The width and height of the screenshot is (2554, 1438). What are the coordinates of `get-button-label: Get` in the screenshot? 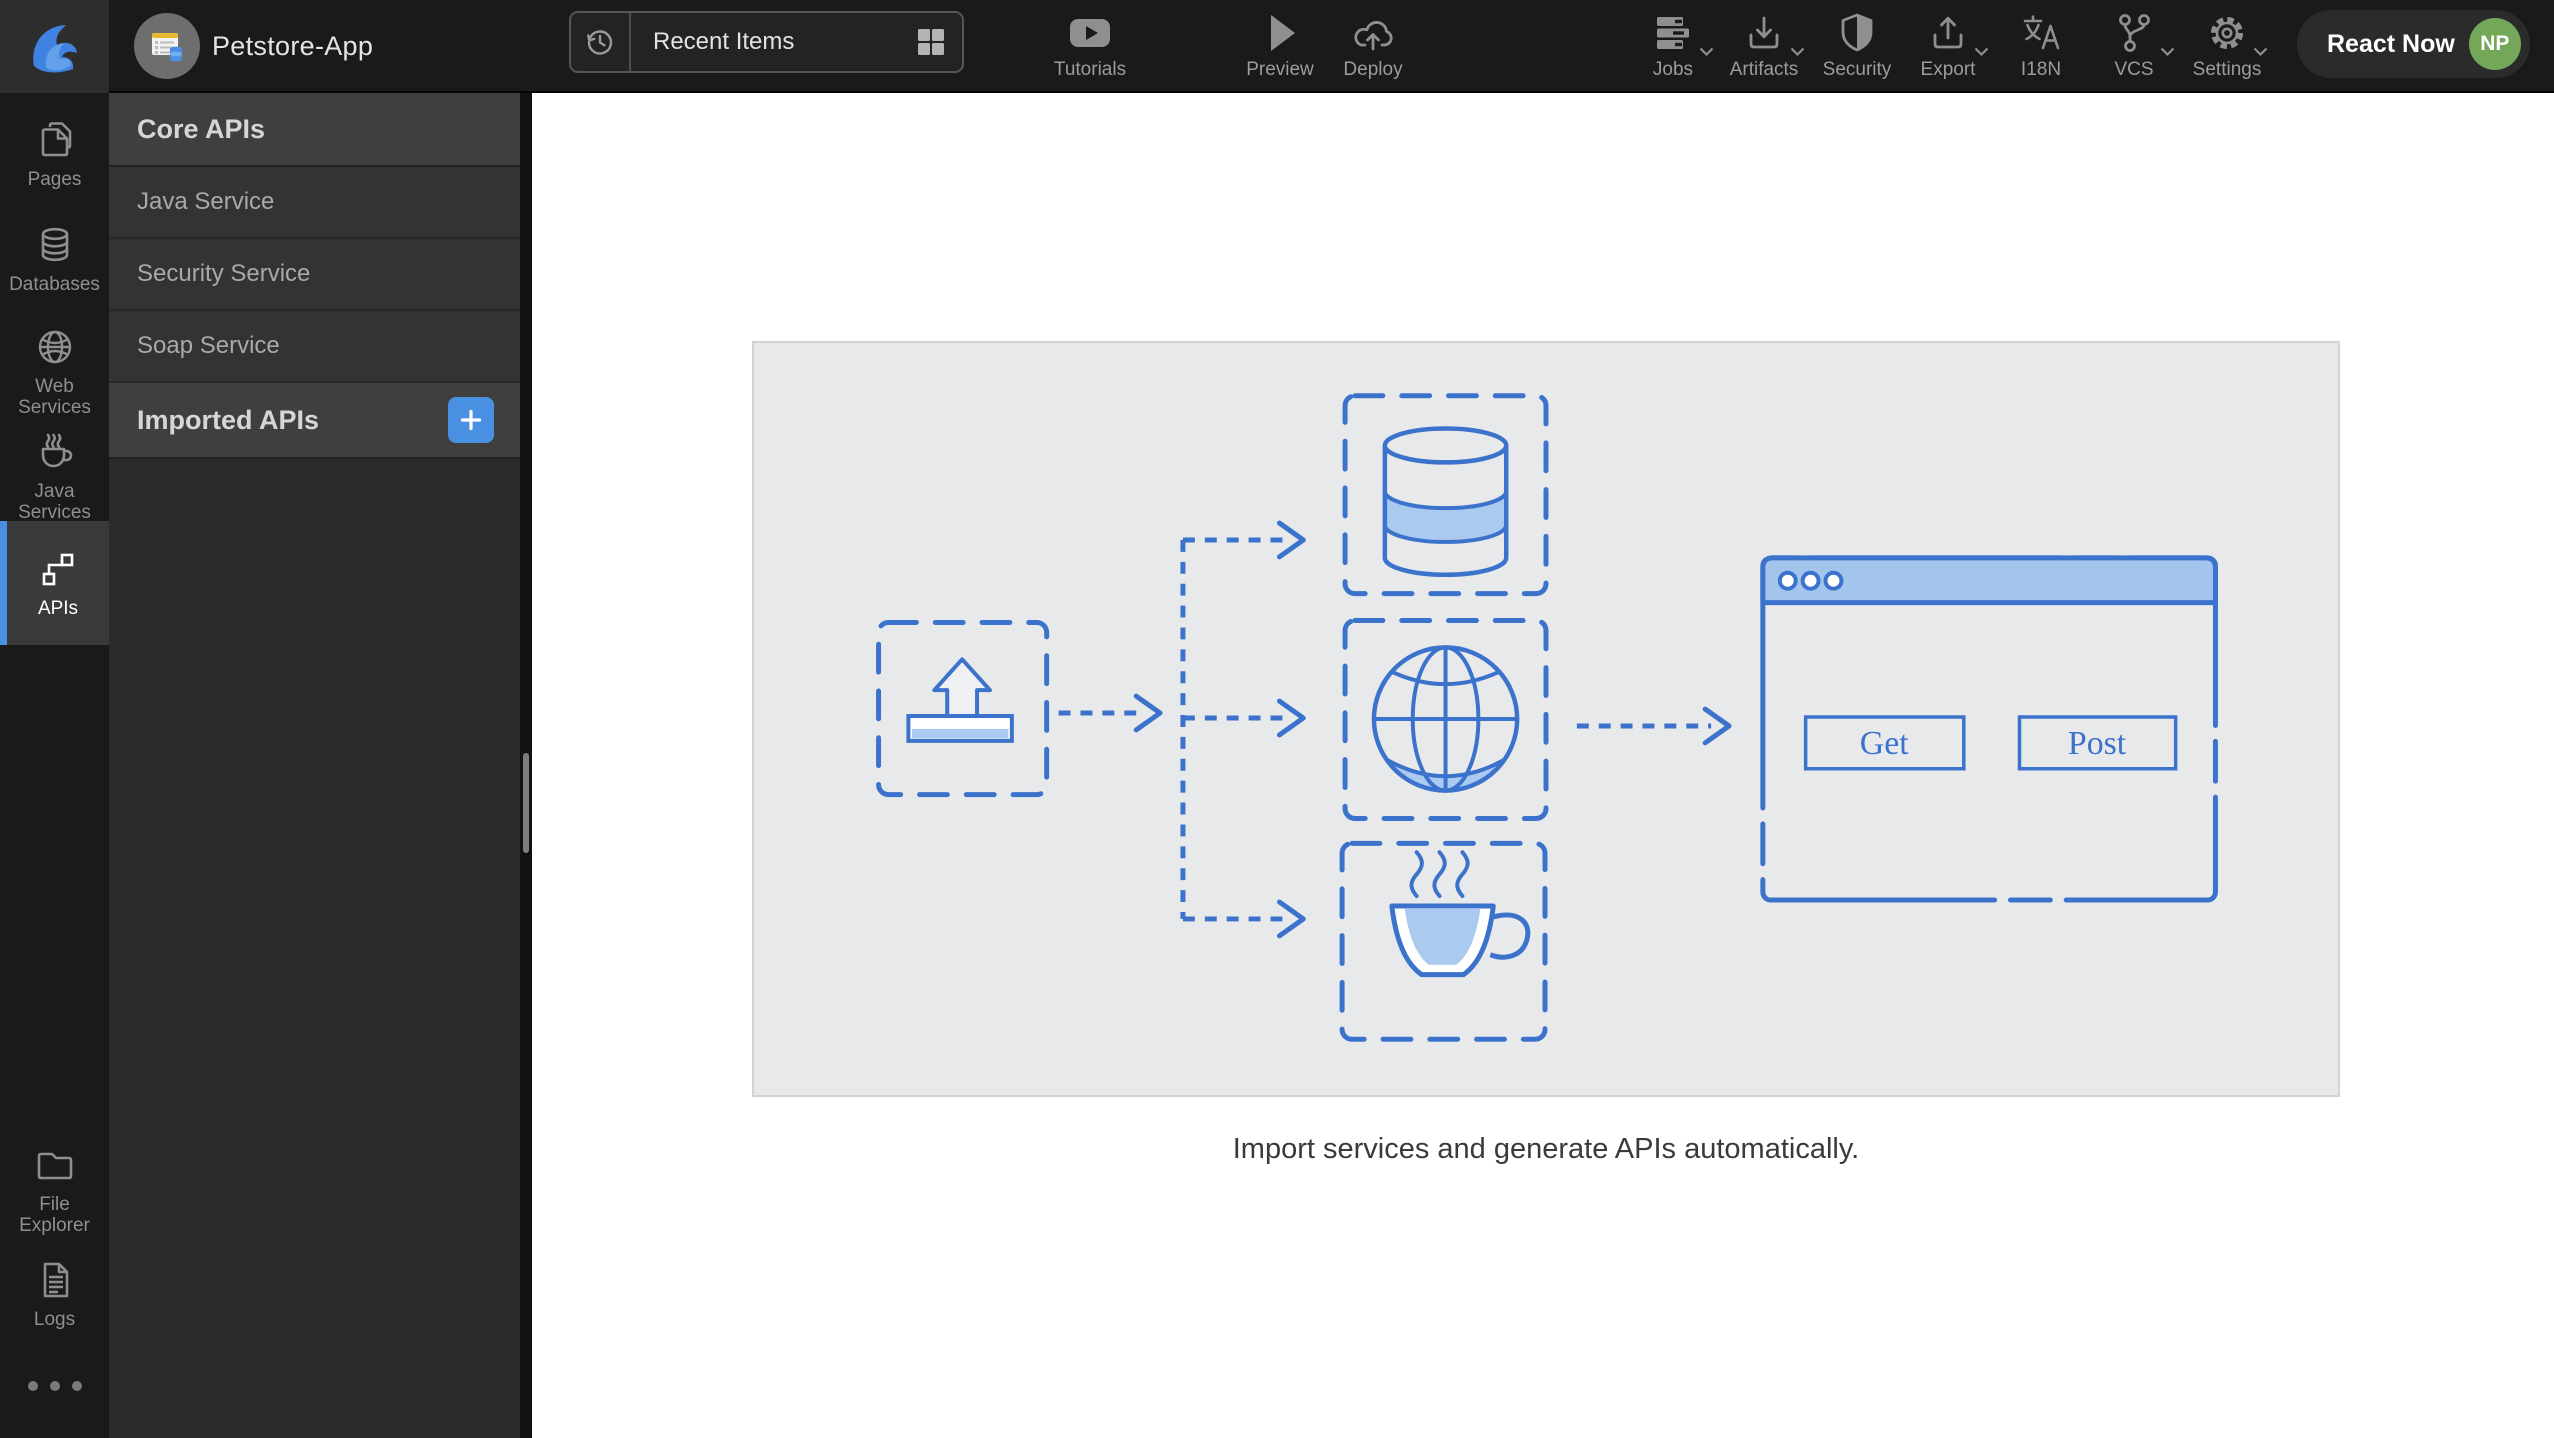 It's located at (1884, 743).